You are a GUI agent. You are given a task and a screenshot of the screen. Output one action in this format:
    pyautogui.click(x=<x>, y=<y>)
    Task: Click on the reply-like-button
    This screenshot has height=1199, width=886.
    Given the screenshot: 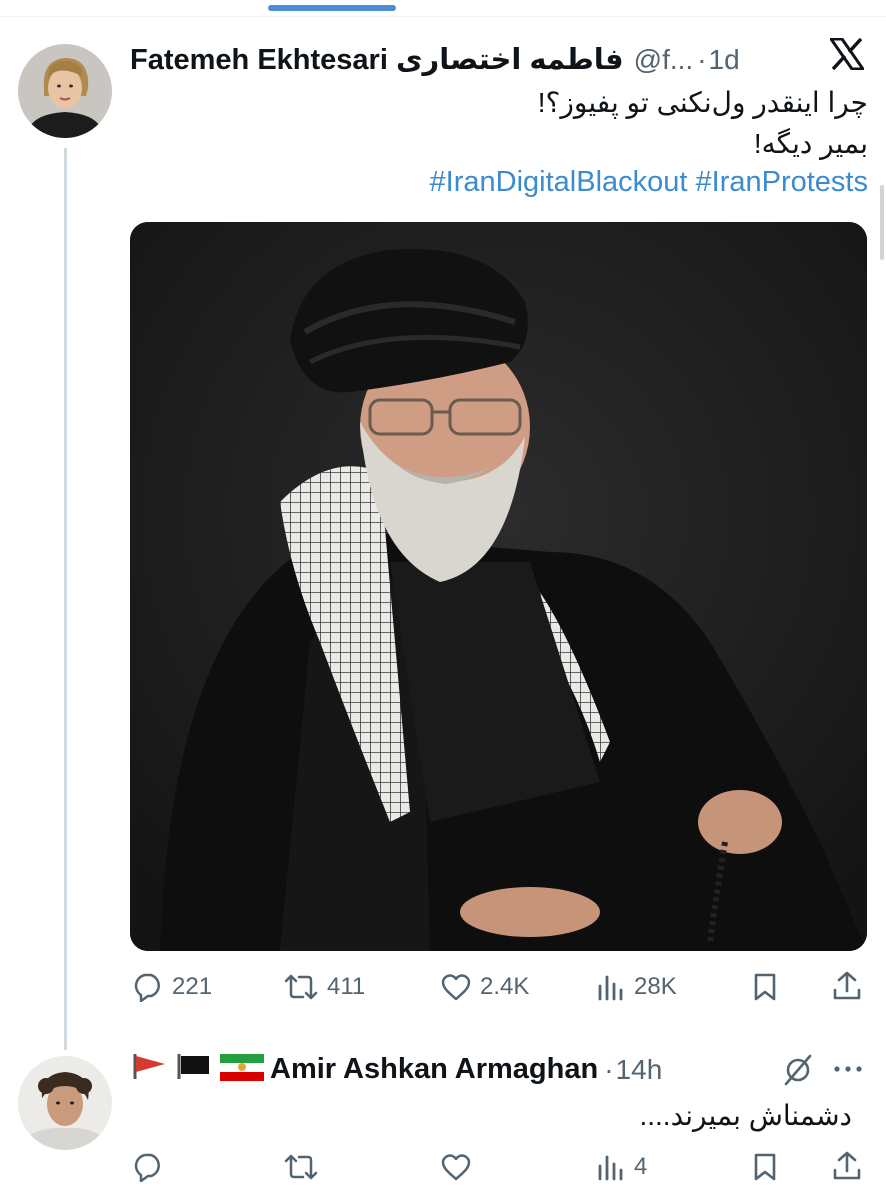 What is the action you would take?
    pyautogui.click(x=456, y=1167)
    